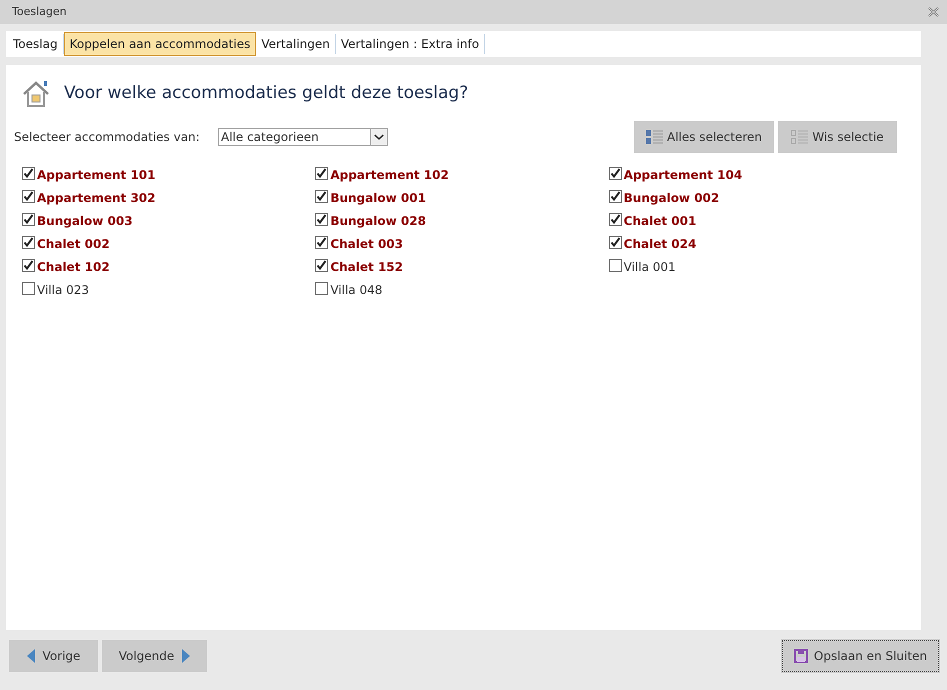  Describe the element at coordinates (933, 12) in the screenshot. I see `close-icon` at that location.